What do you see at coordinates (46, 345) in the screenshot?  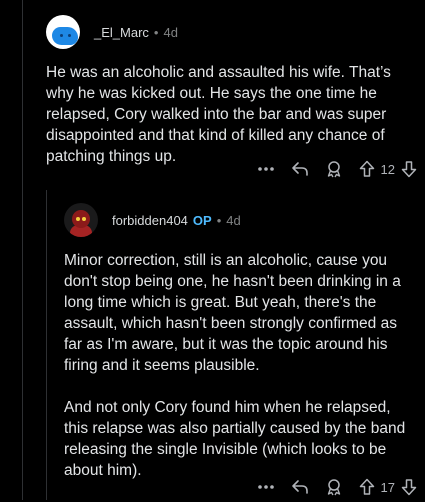 I see `thread-line-nested` at bounding box center [46, 345].